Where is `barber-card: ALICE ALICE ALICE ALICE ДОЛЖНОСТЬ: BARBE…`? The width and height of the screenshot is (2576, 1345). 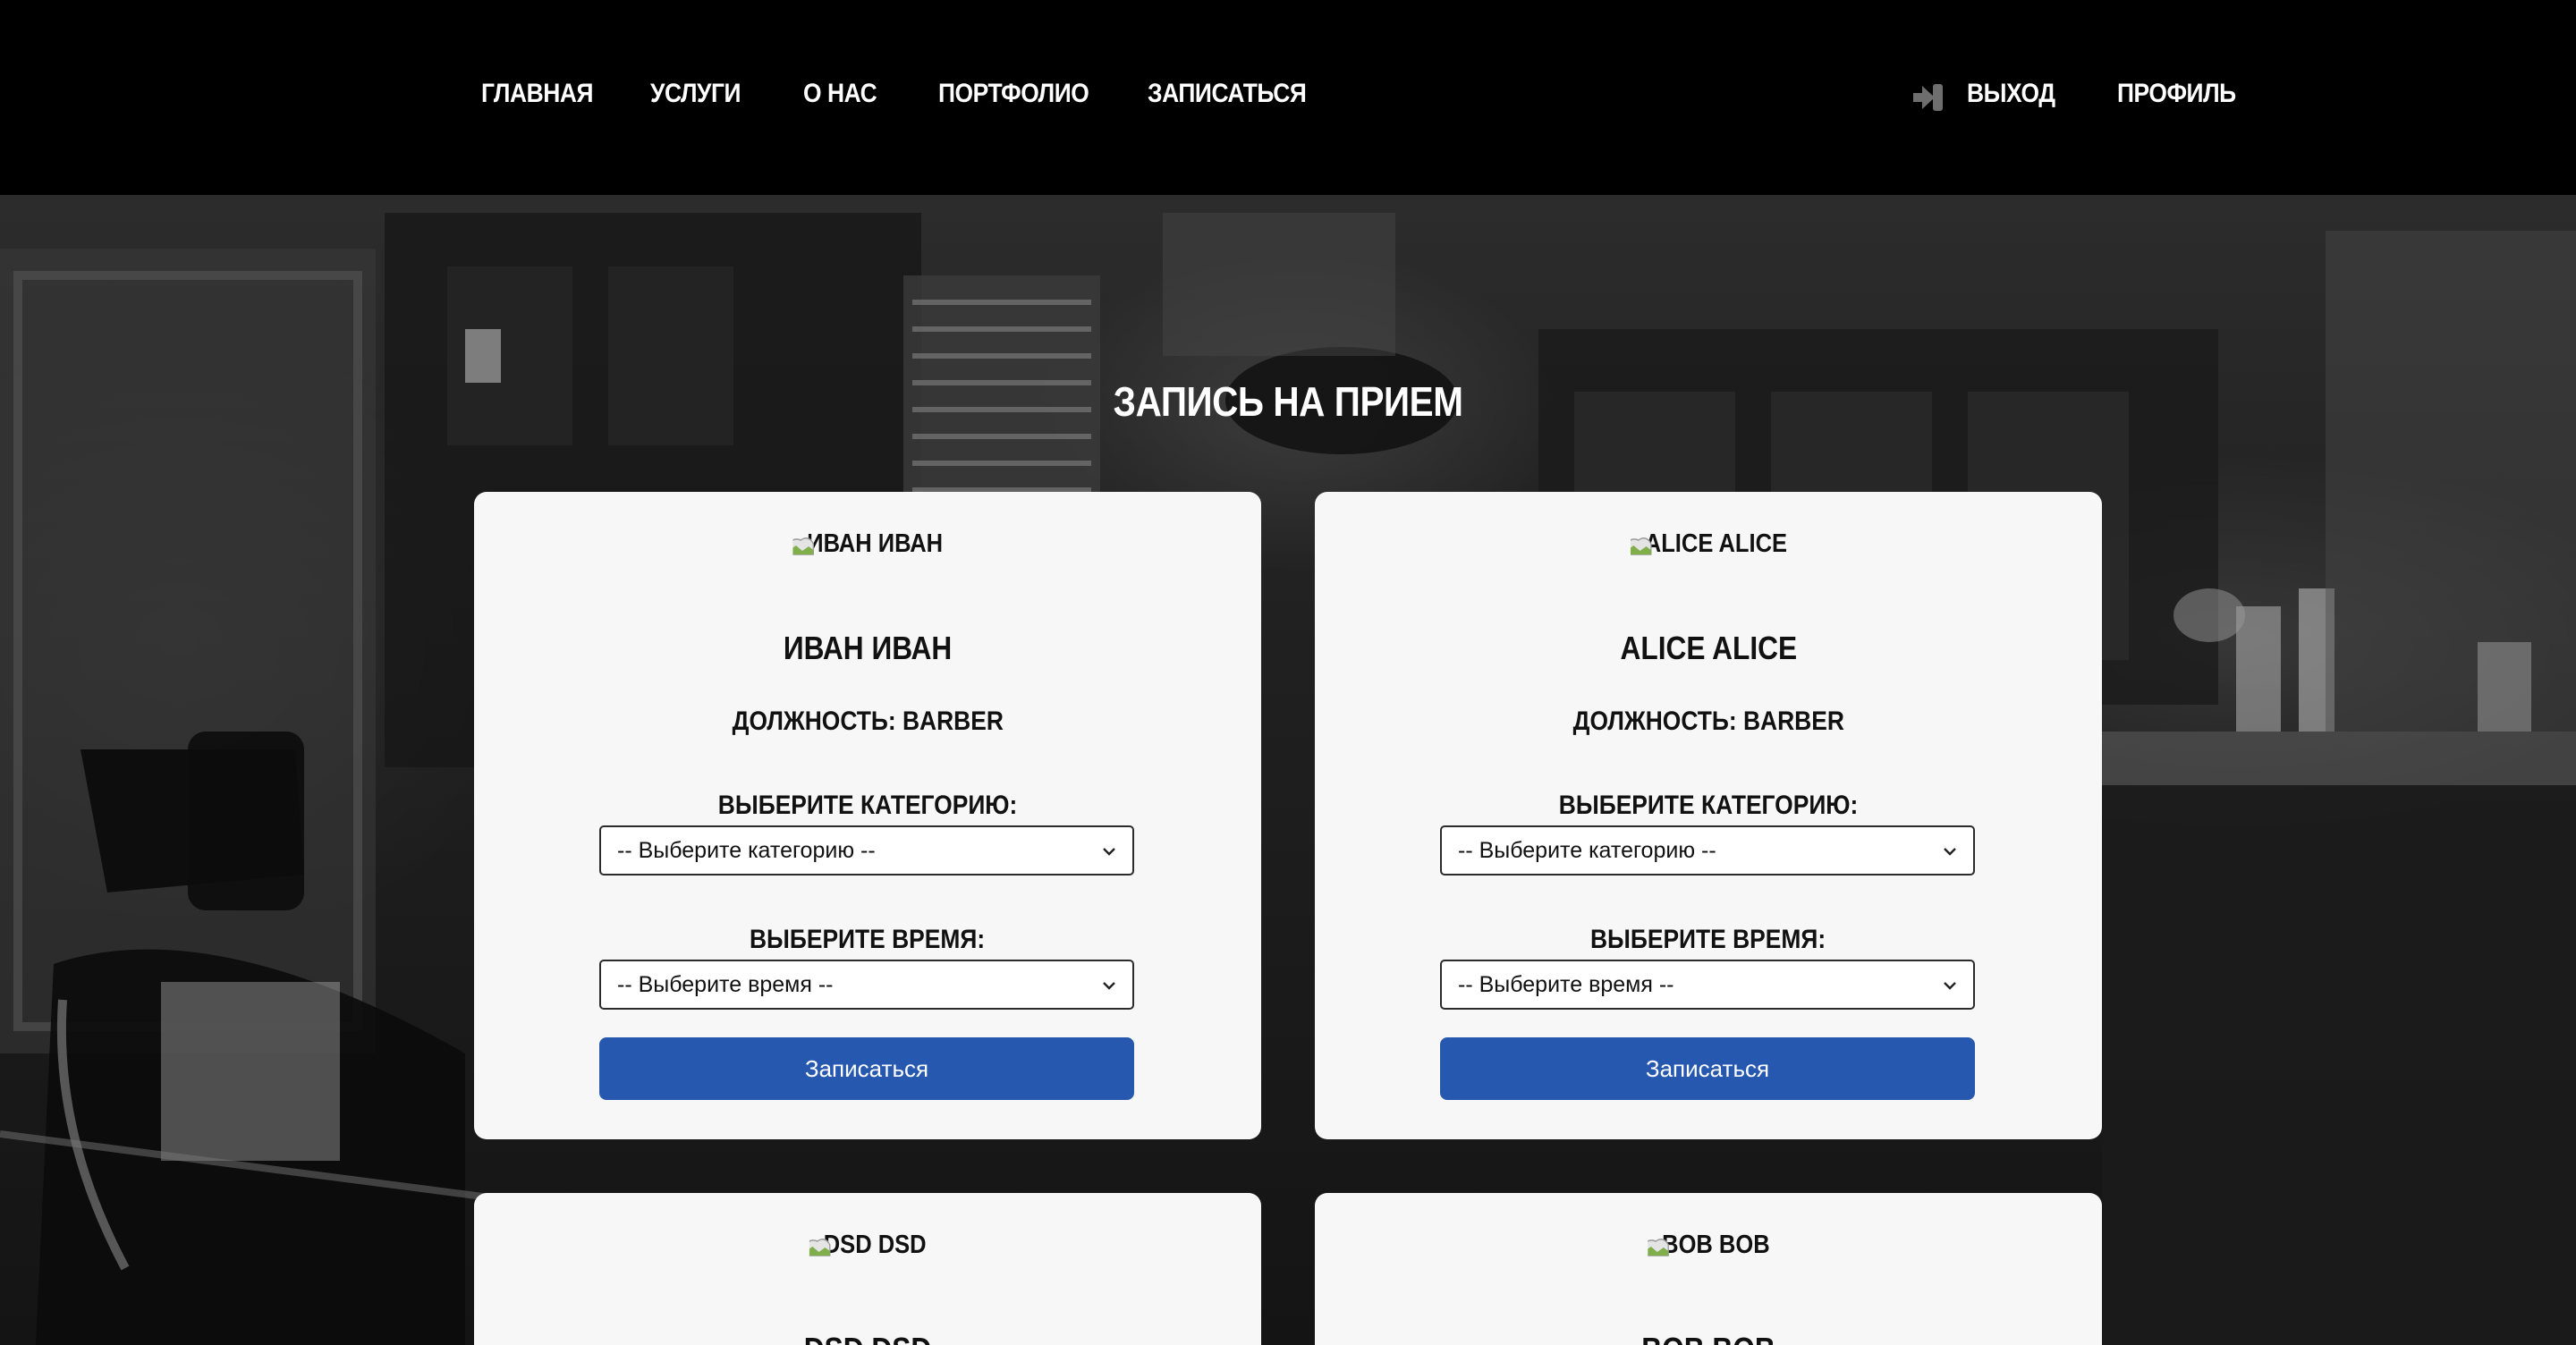
barber-card: ALICE ALICE ALICE ALICE ДОЛЖНОСТЬ: BARBE… is located at coordinates (1708, 815).